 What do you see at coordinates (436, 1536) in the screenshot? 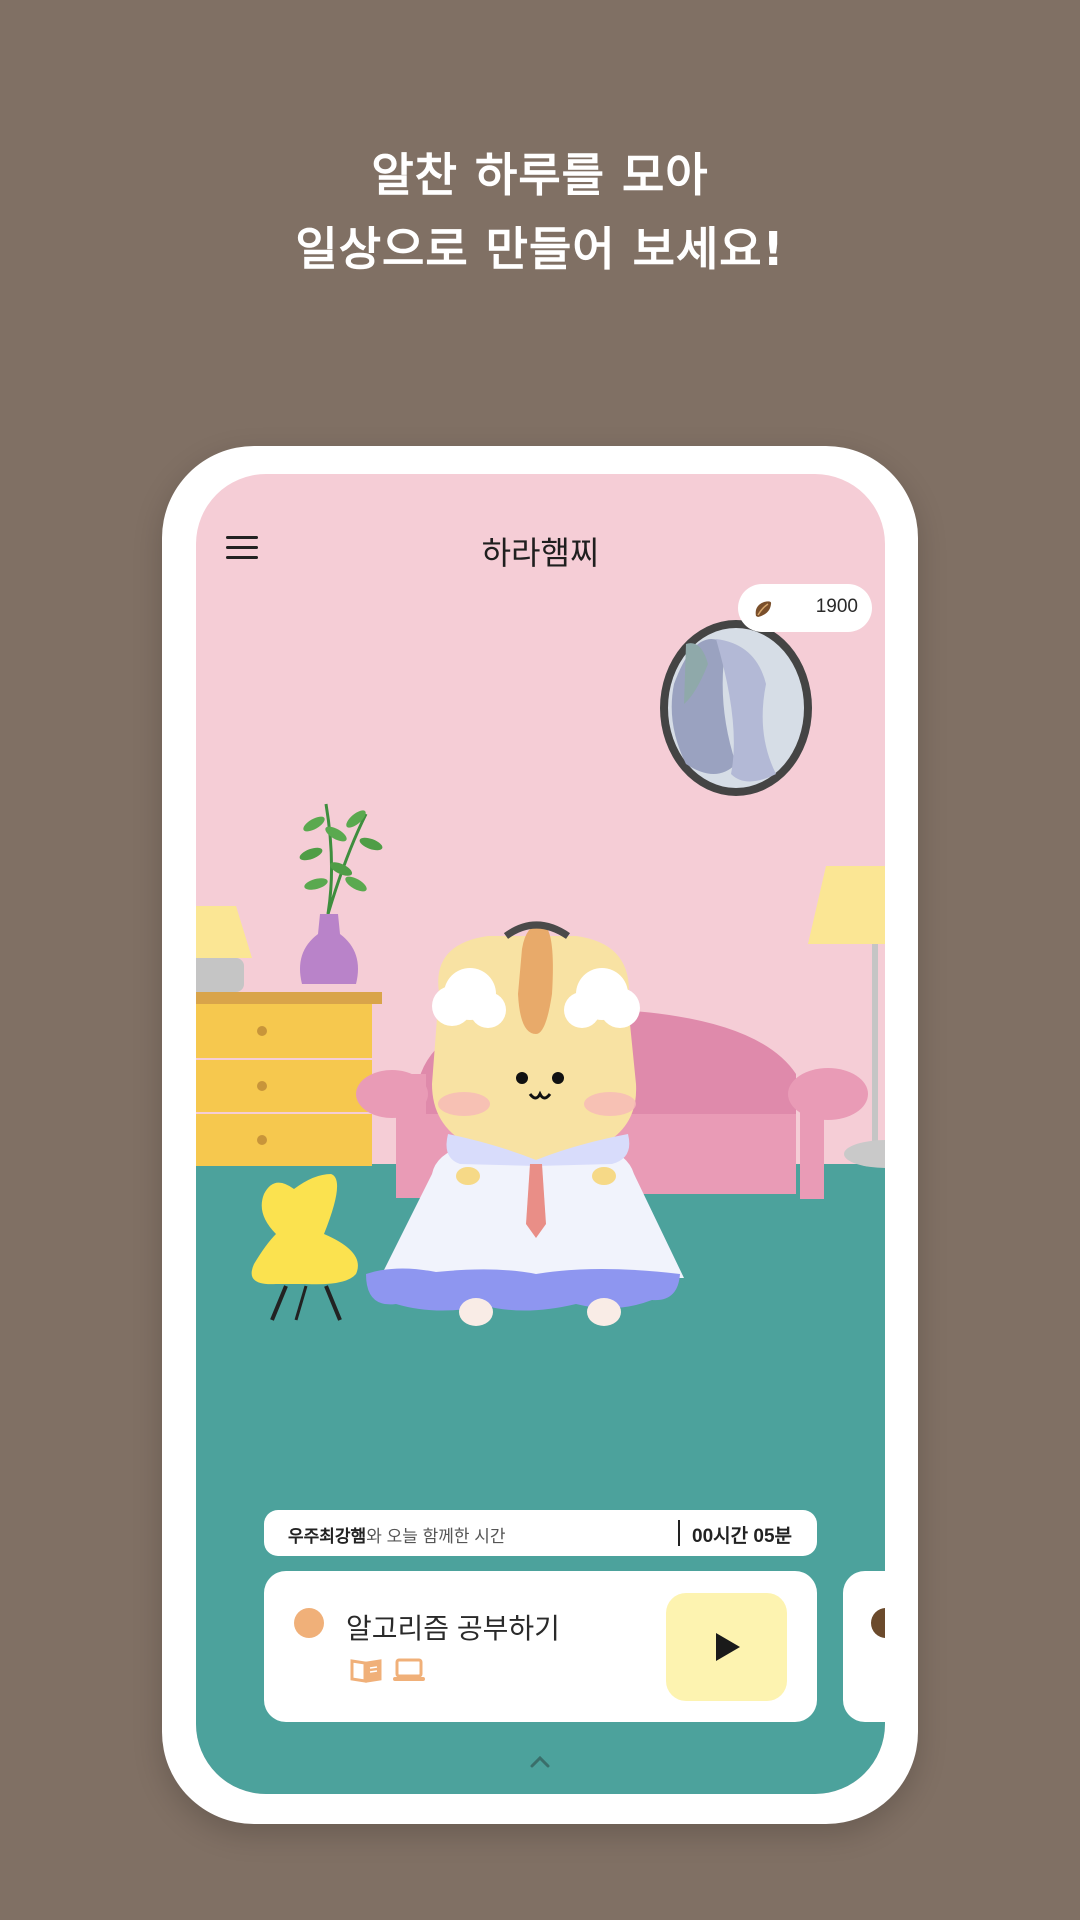
I see `time-together-suffix: 와 오늘 함께한 시간` at bounding box center [436, 1536].